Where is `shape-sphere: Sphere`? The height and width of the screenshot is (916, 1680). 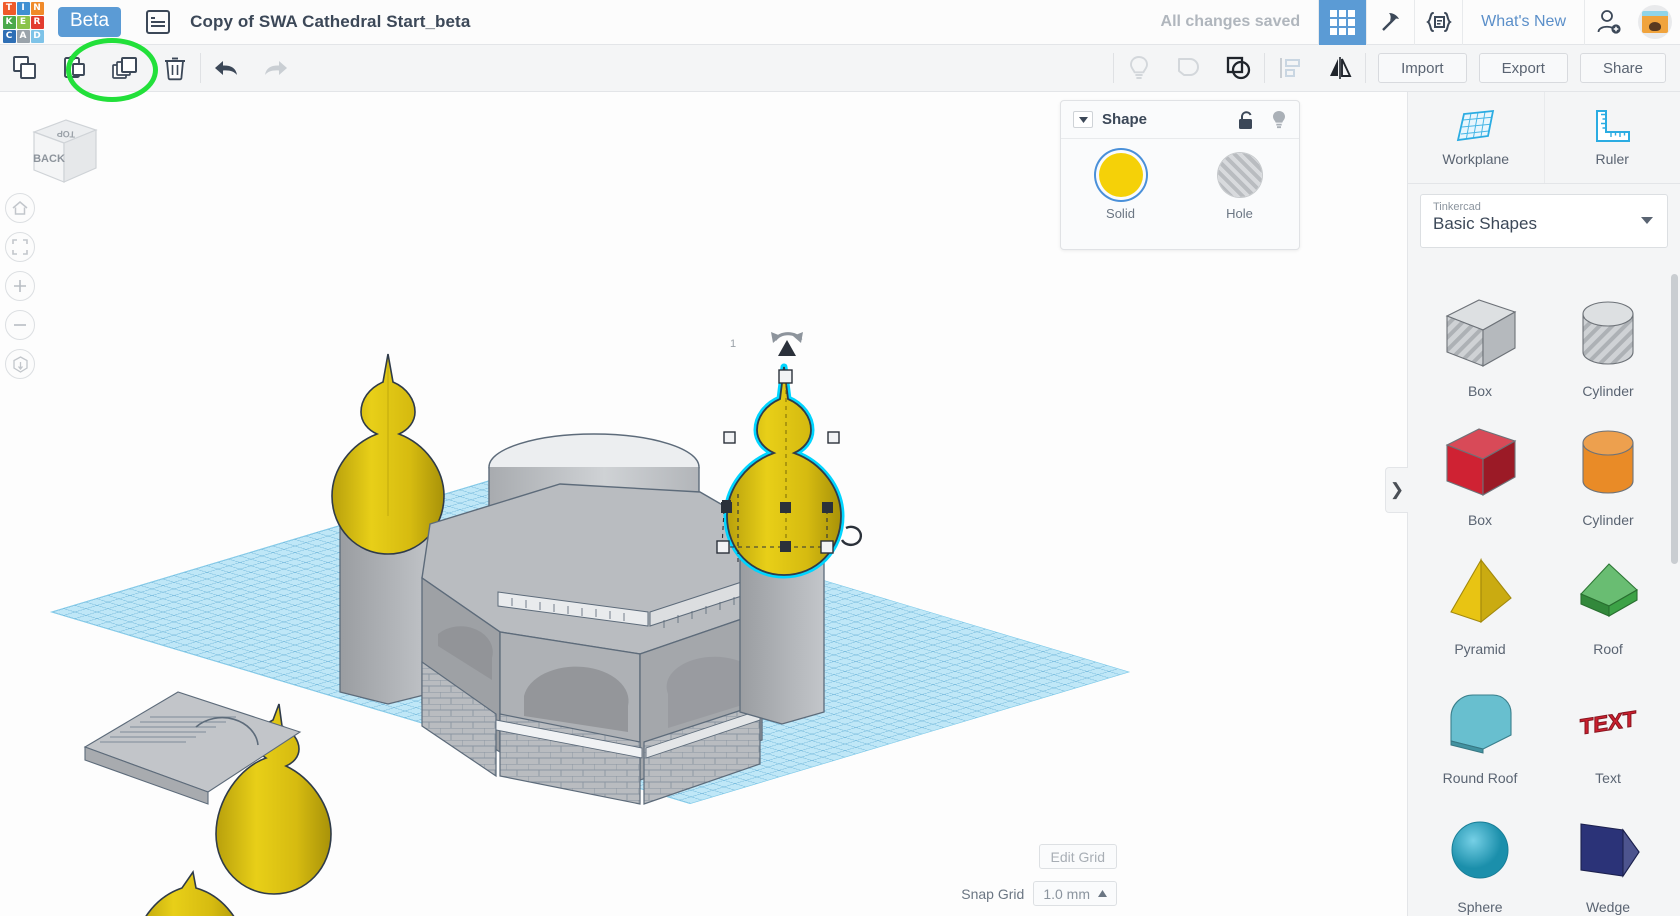
shape-sphere: Sphere is located at coordinates (1480, 857).